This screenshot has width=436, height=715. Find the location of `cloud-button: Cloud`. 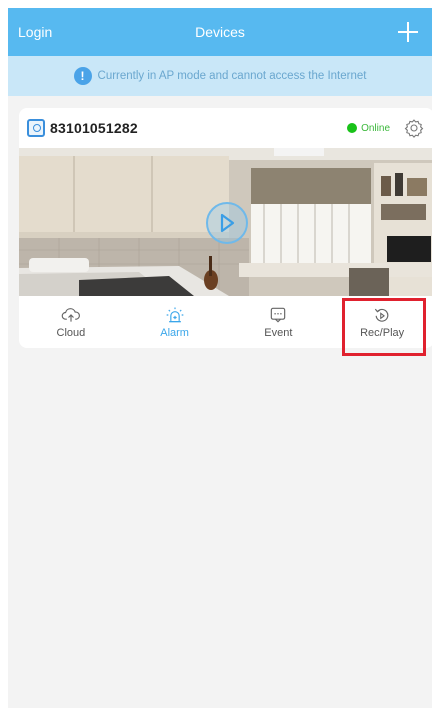

cloud-button: Cloud is located at coordinates (71, 322).